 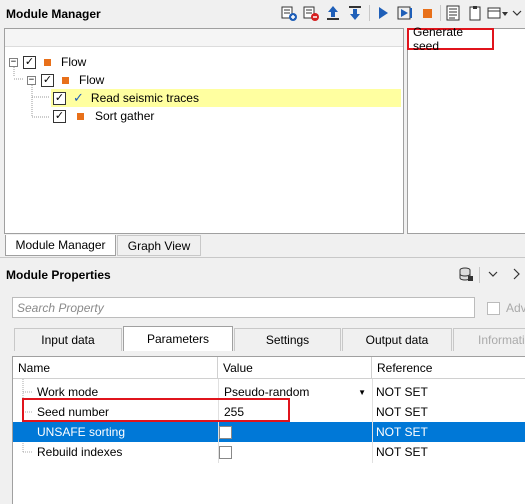 I want to click on checkbox-flow-child: ✓, so click(x=47, y=80).